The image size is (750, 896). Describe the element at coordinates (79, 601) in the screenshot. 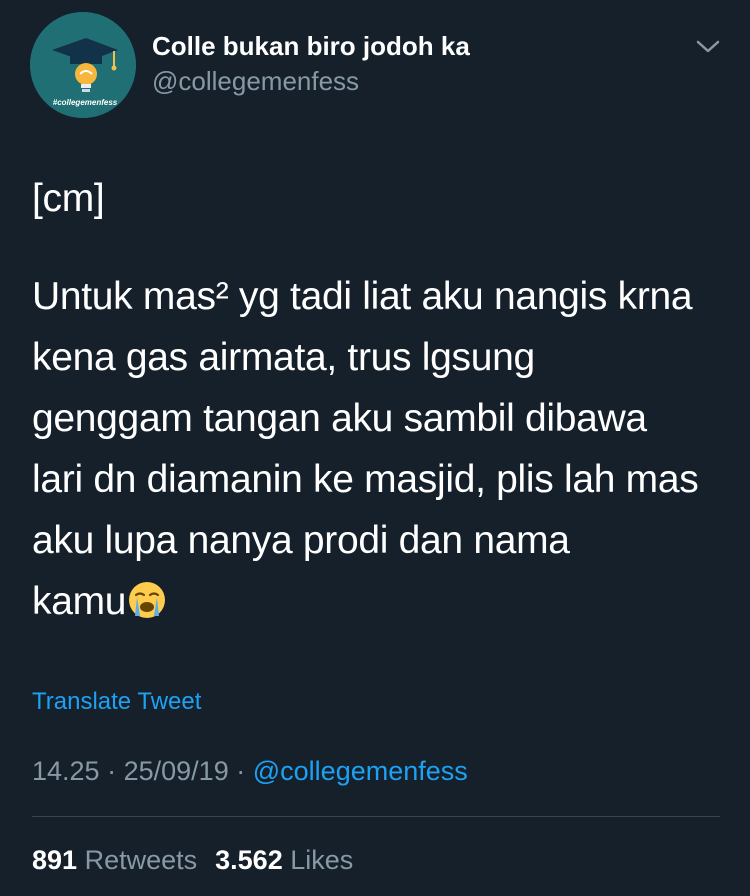

I see `tweet-line: kamu` at that location.